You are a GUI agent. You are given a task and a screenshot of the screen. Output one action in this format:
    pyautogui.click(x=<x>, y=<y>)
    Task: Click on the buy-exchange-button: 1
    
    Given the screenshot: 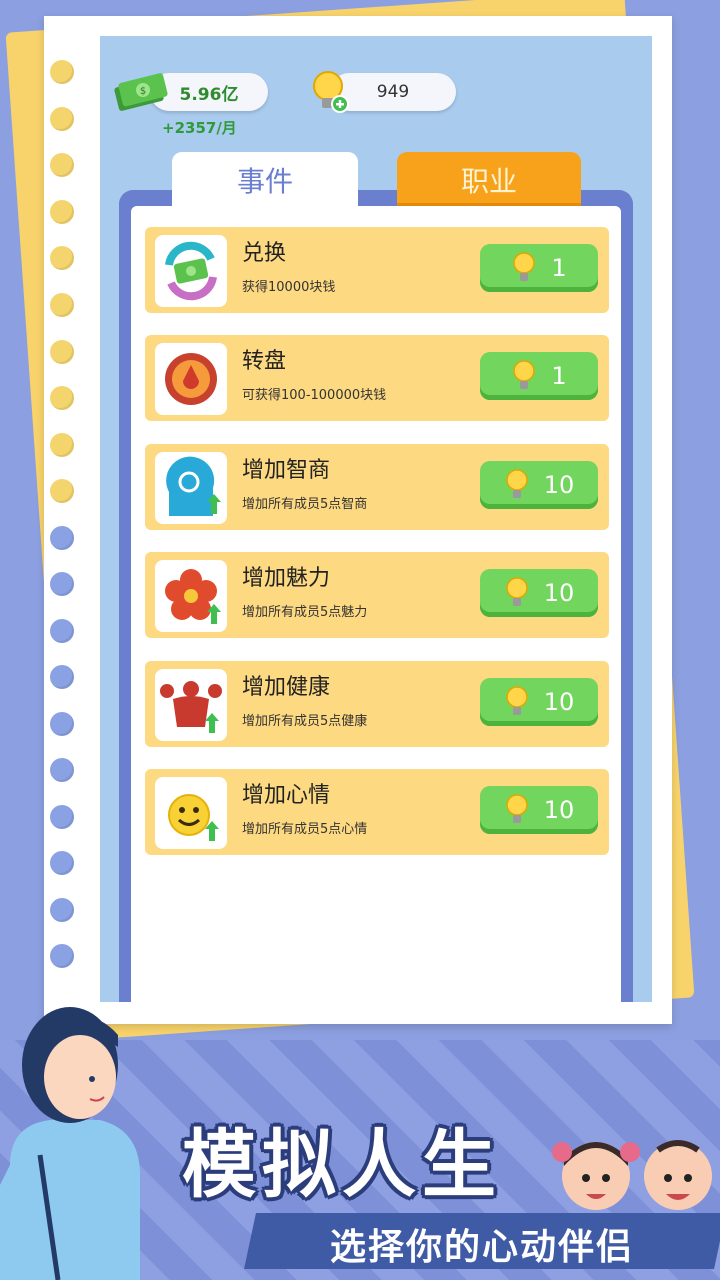 What is the action you would take?
    pyautogui.click(x=539, y=268)
    